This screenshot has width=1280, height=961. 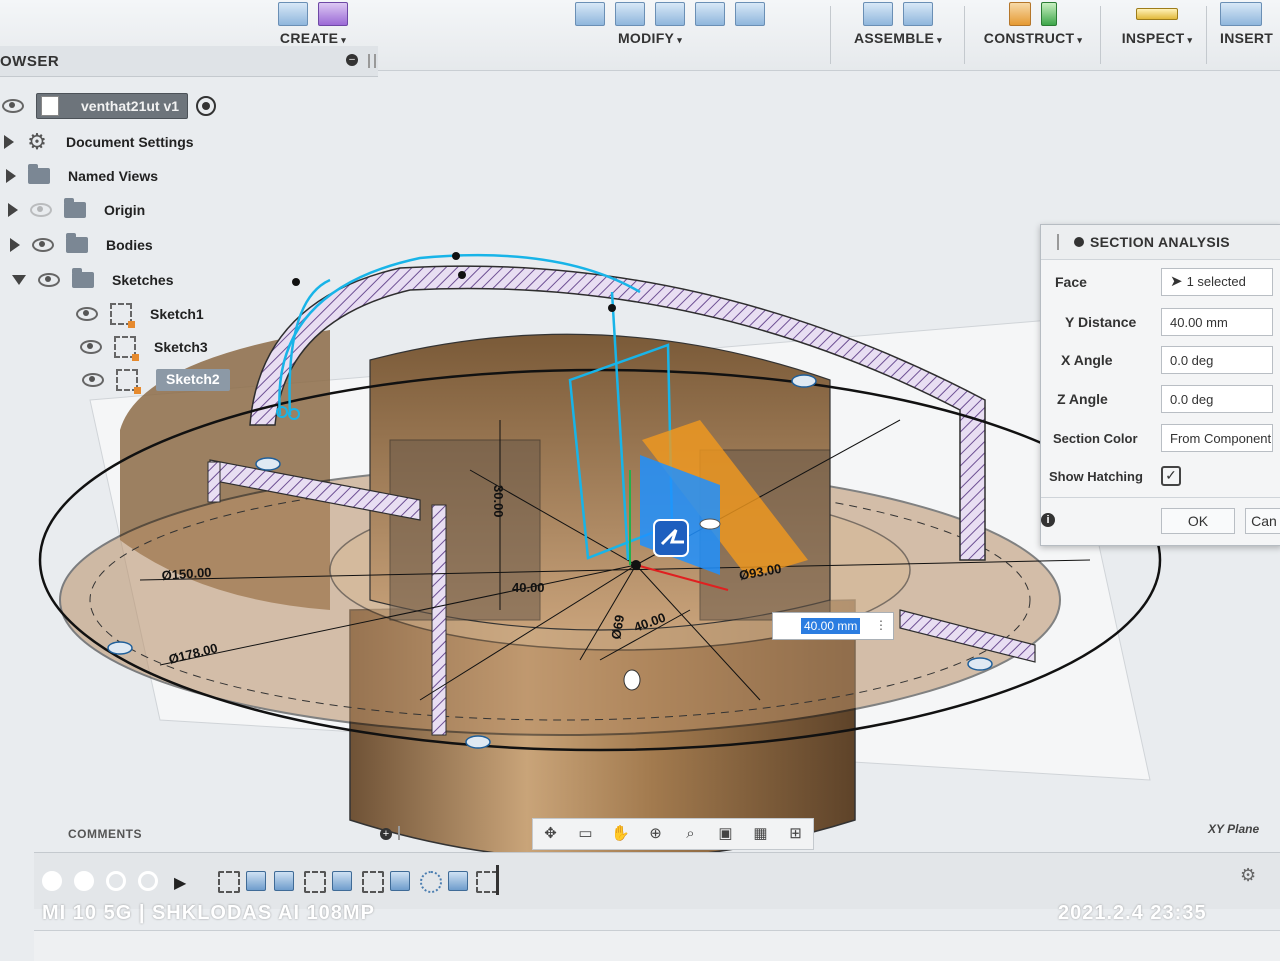 I want to click on rotation-handle, so click(x=710, y=524).